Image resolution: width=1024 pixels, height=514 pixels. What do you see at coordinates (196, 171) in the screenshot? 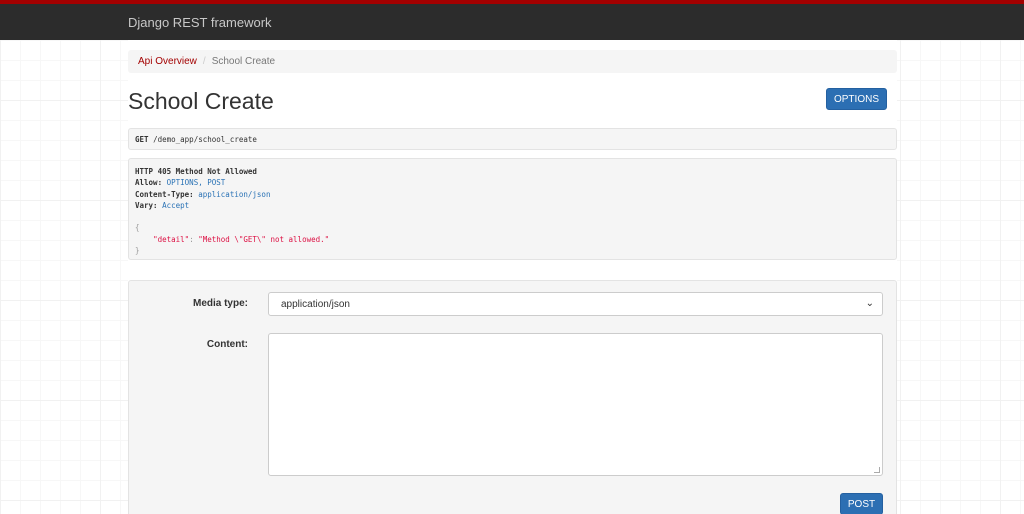
I see `response-status: HTTP 405 Method Not Allowed` at bounding box center [196, 171].